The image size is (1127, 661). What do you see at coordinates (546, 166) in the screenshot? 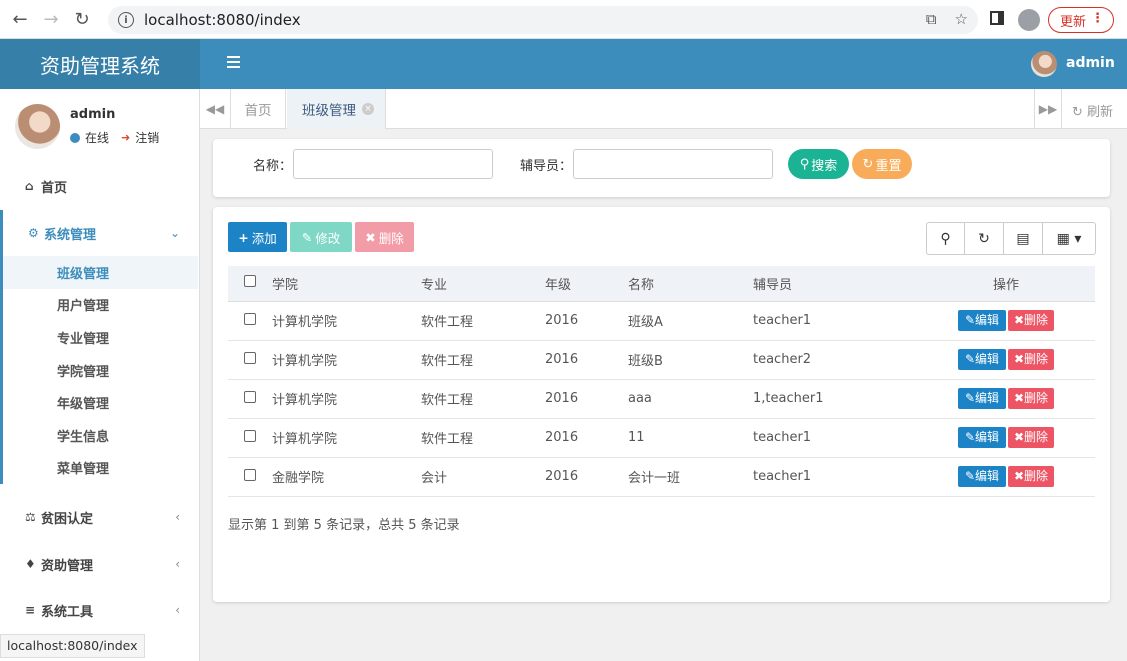
I see `counselor-label: 辅导员：` at bounding box center [546, 166].